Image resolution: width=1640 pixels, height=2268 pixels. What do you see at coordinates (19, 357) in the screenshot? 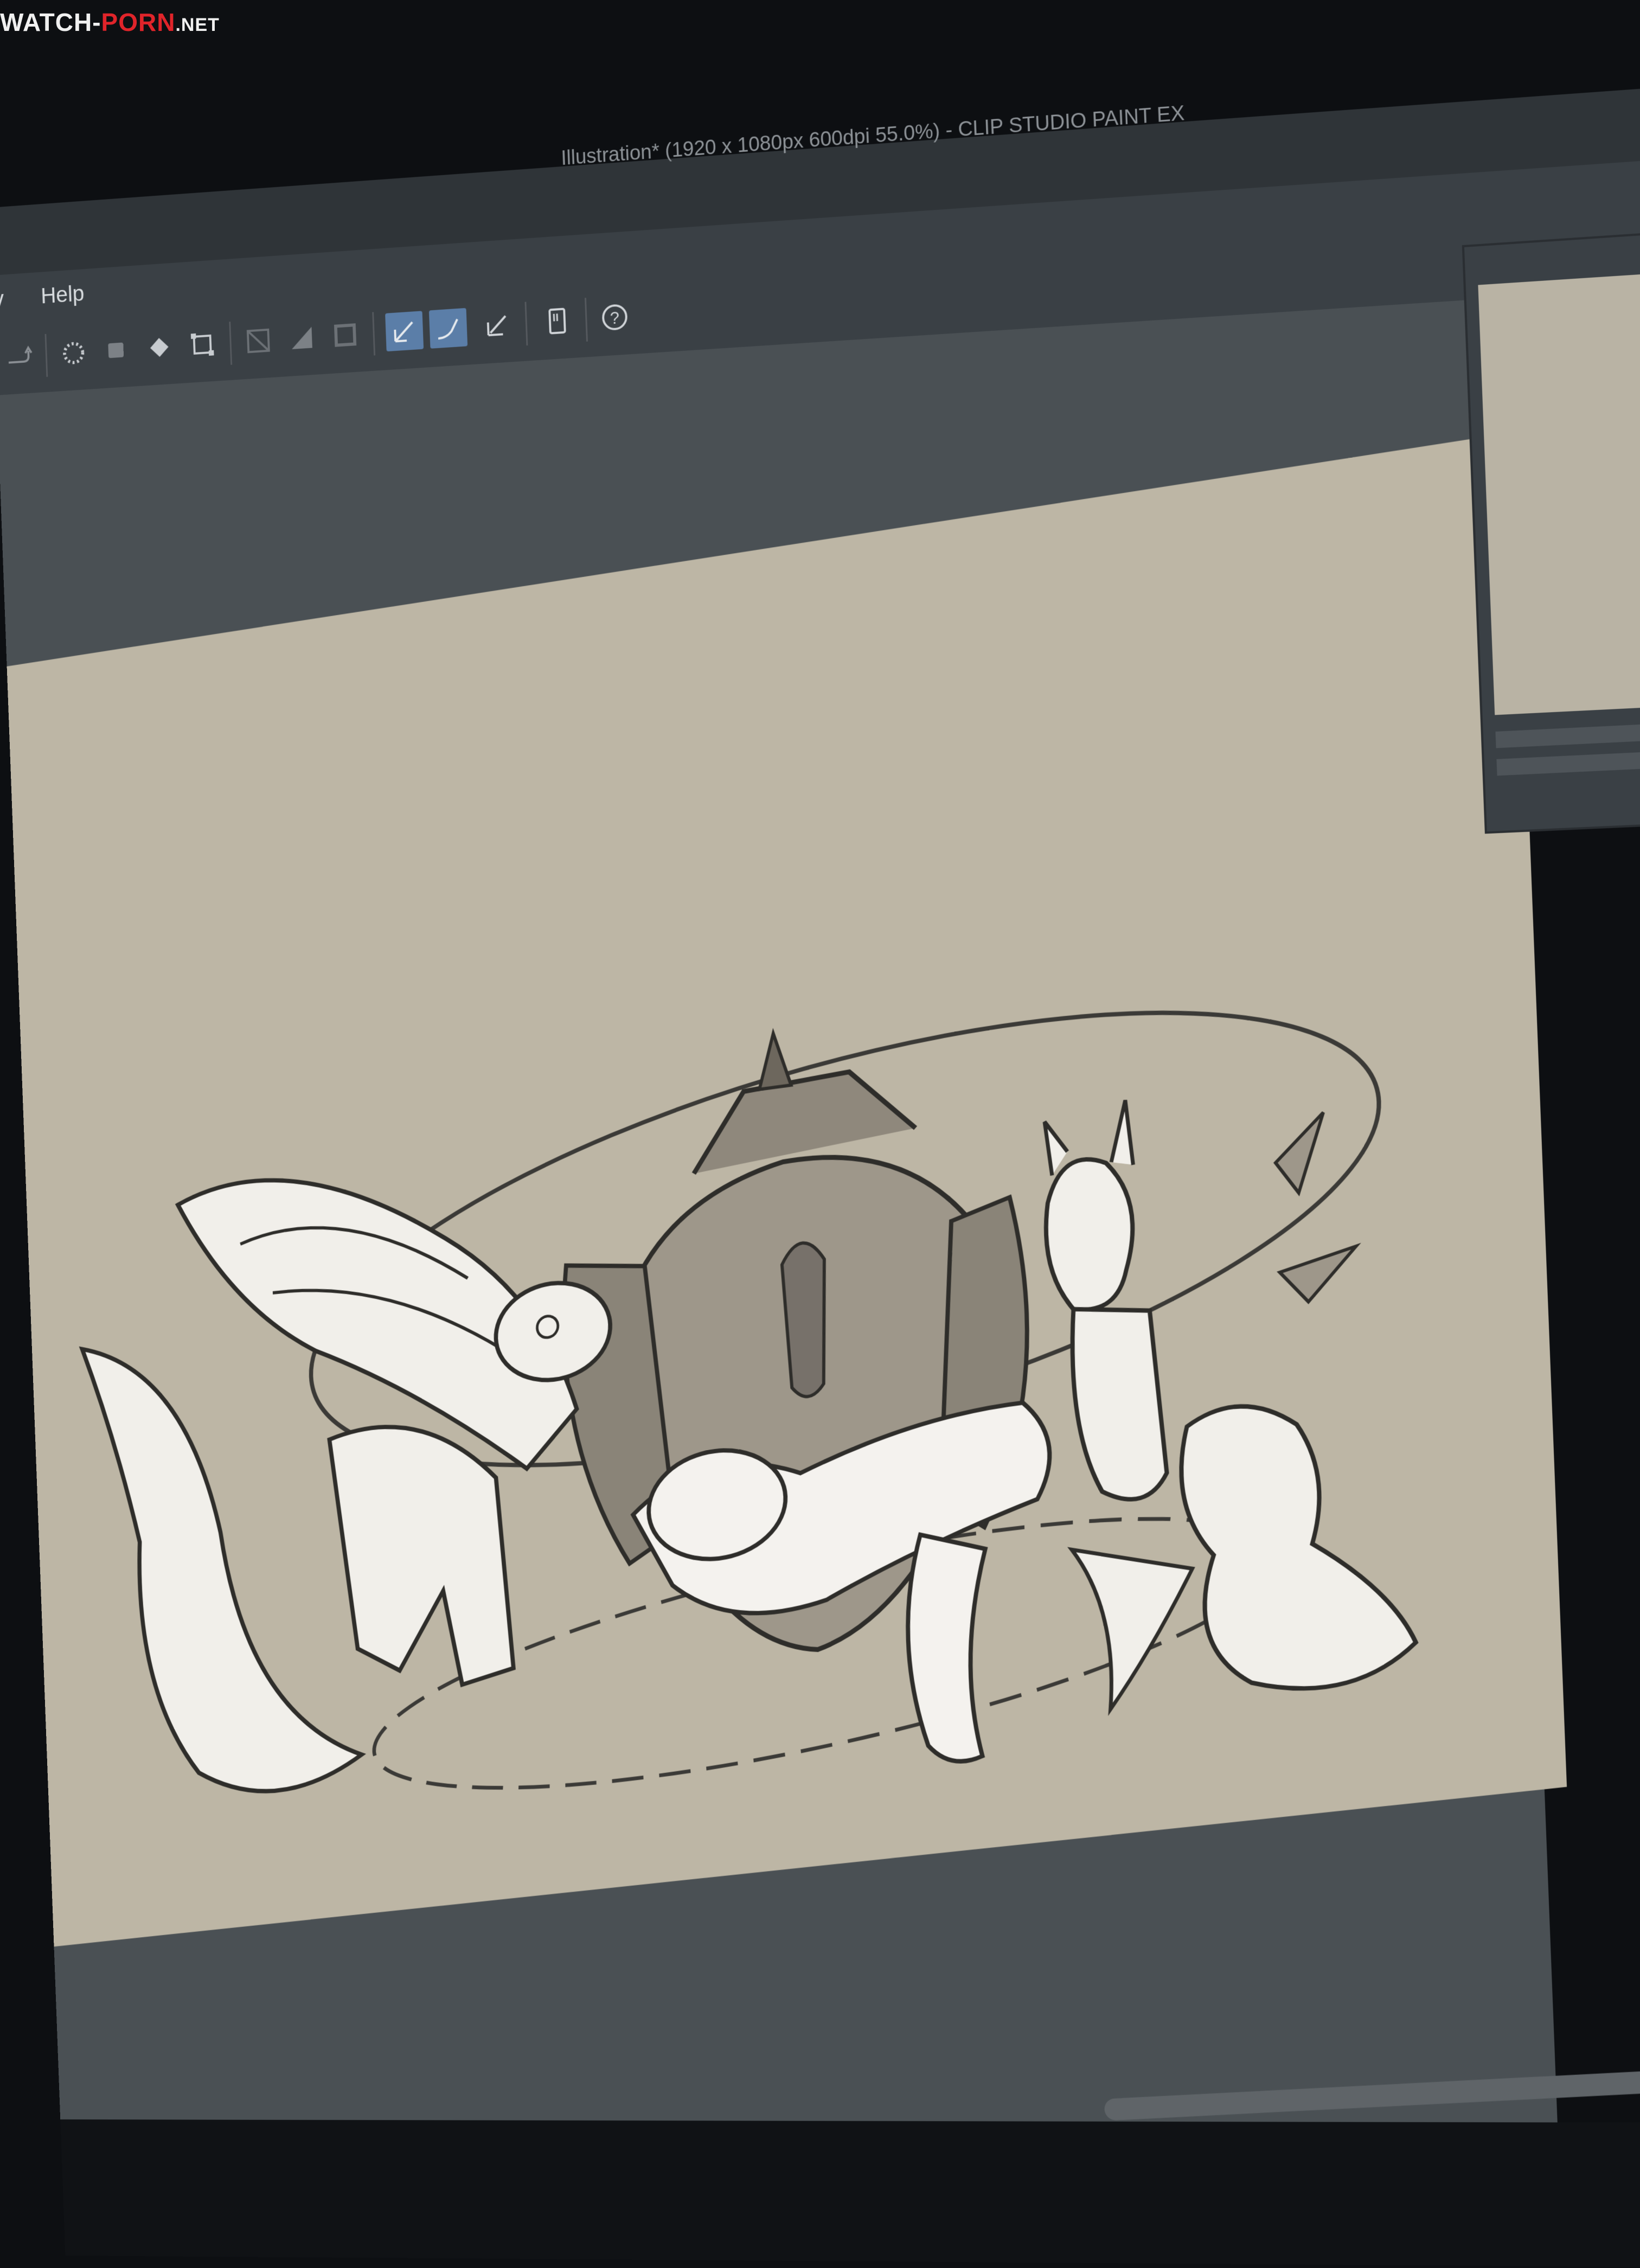
I see `redo-icon` at bounding box center [19, 357].